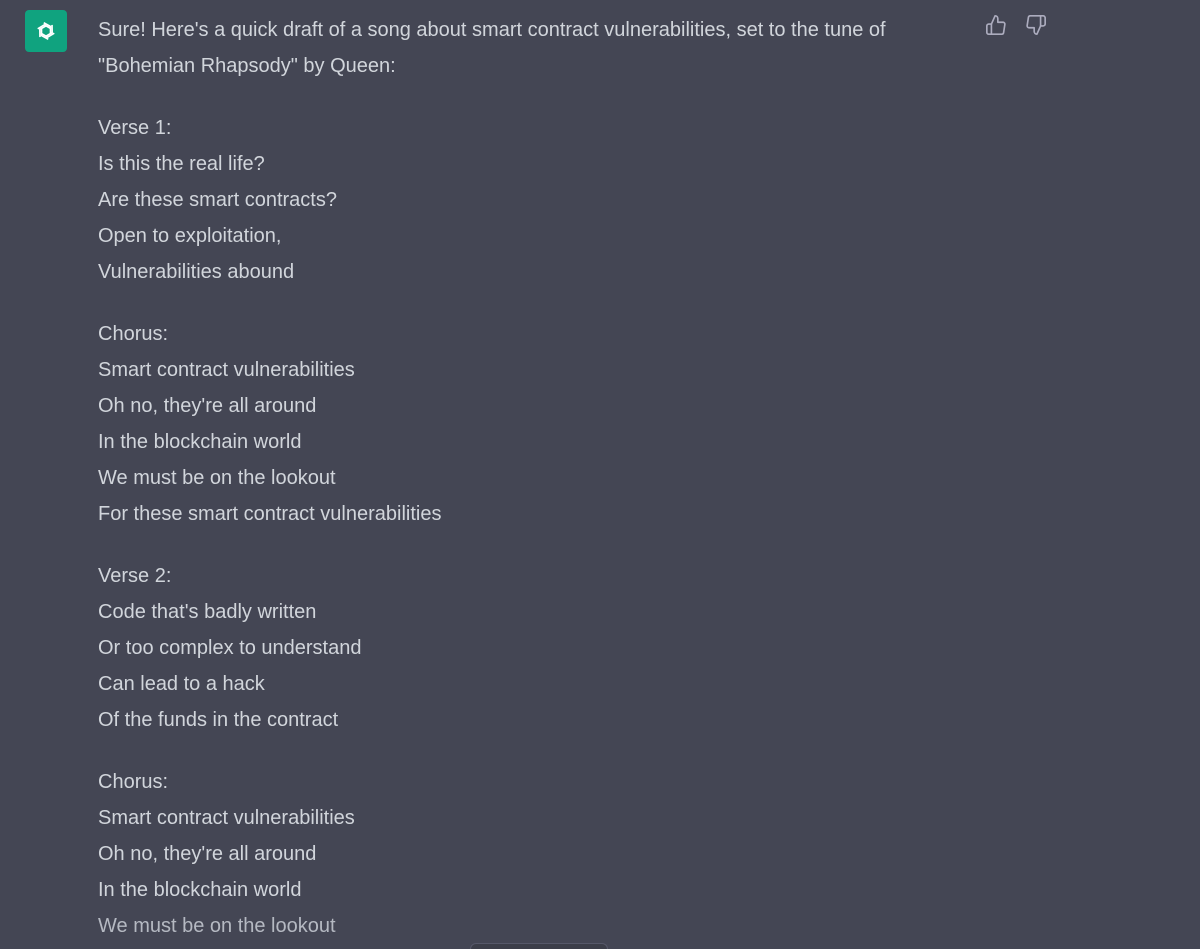  I want to click on lyric-line: For these smart contract vulnerabilities, so click(270, 514).